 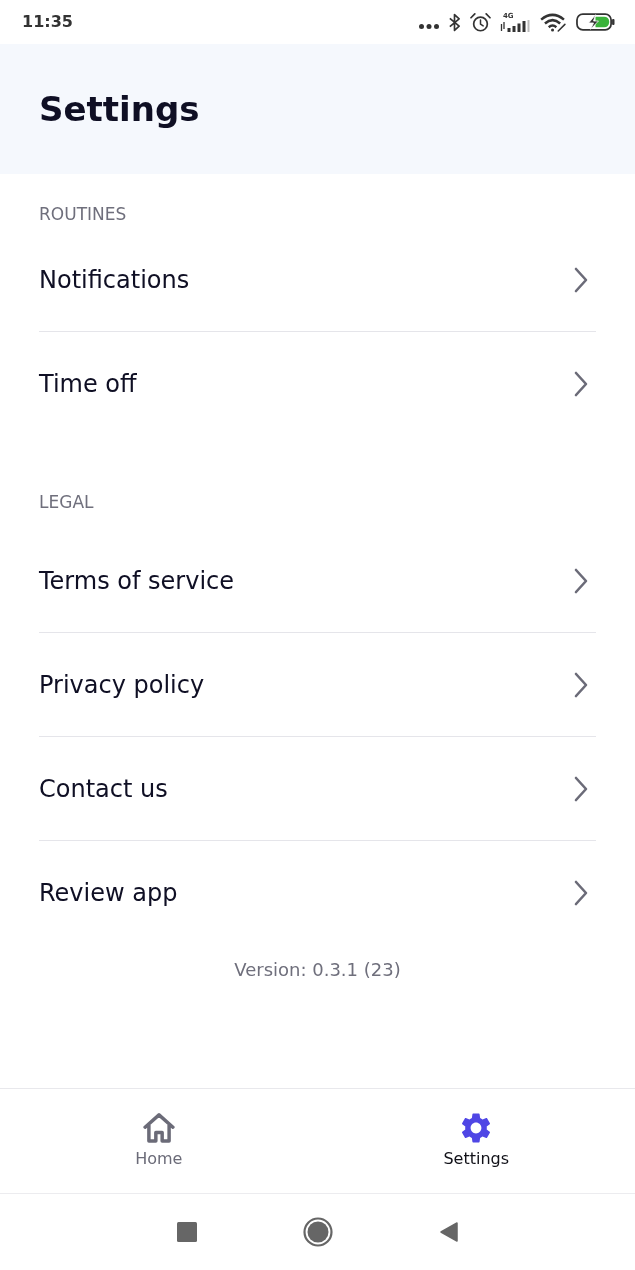 I want to click on battery-charging-icon, so click(x=595, y=22).